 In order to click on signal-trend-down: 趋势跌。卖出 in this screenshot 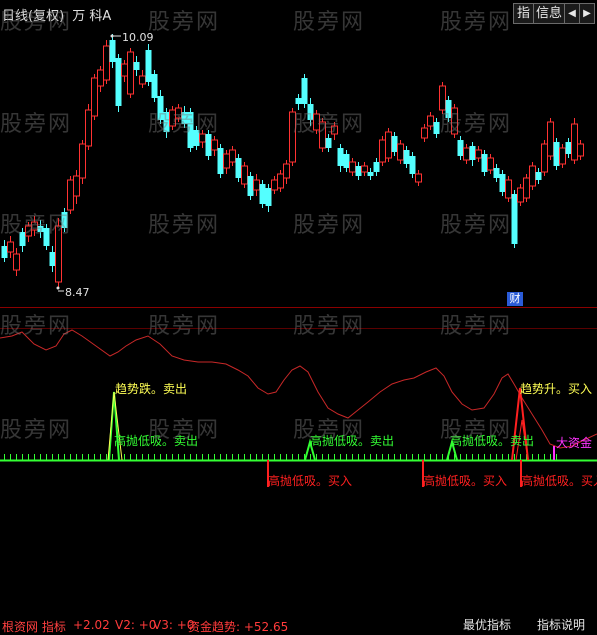, I will do `click(151, 389)`.